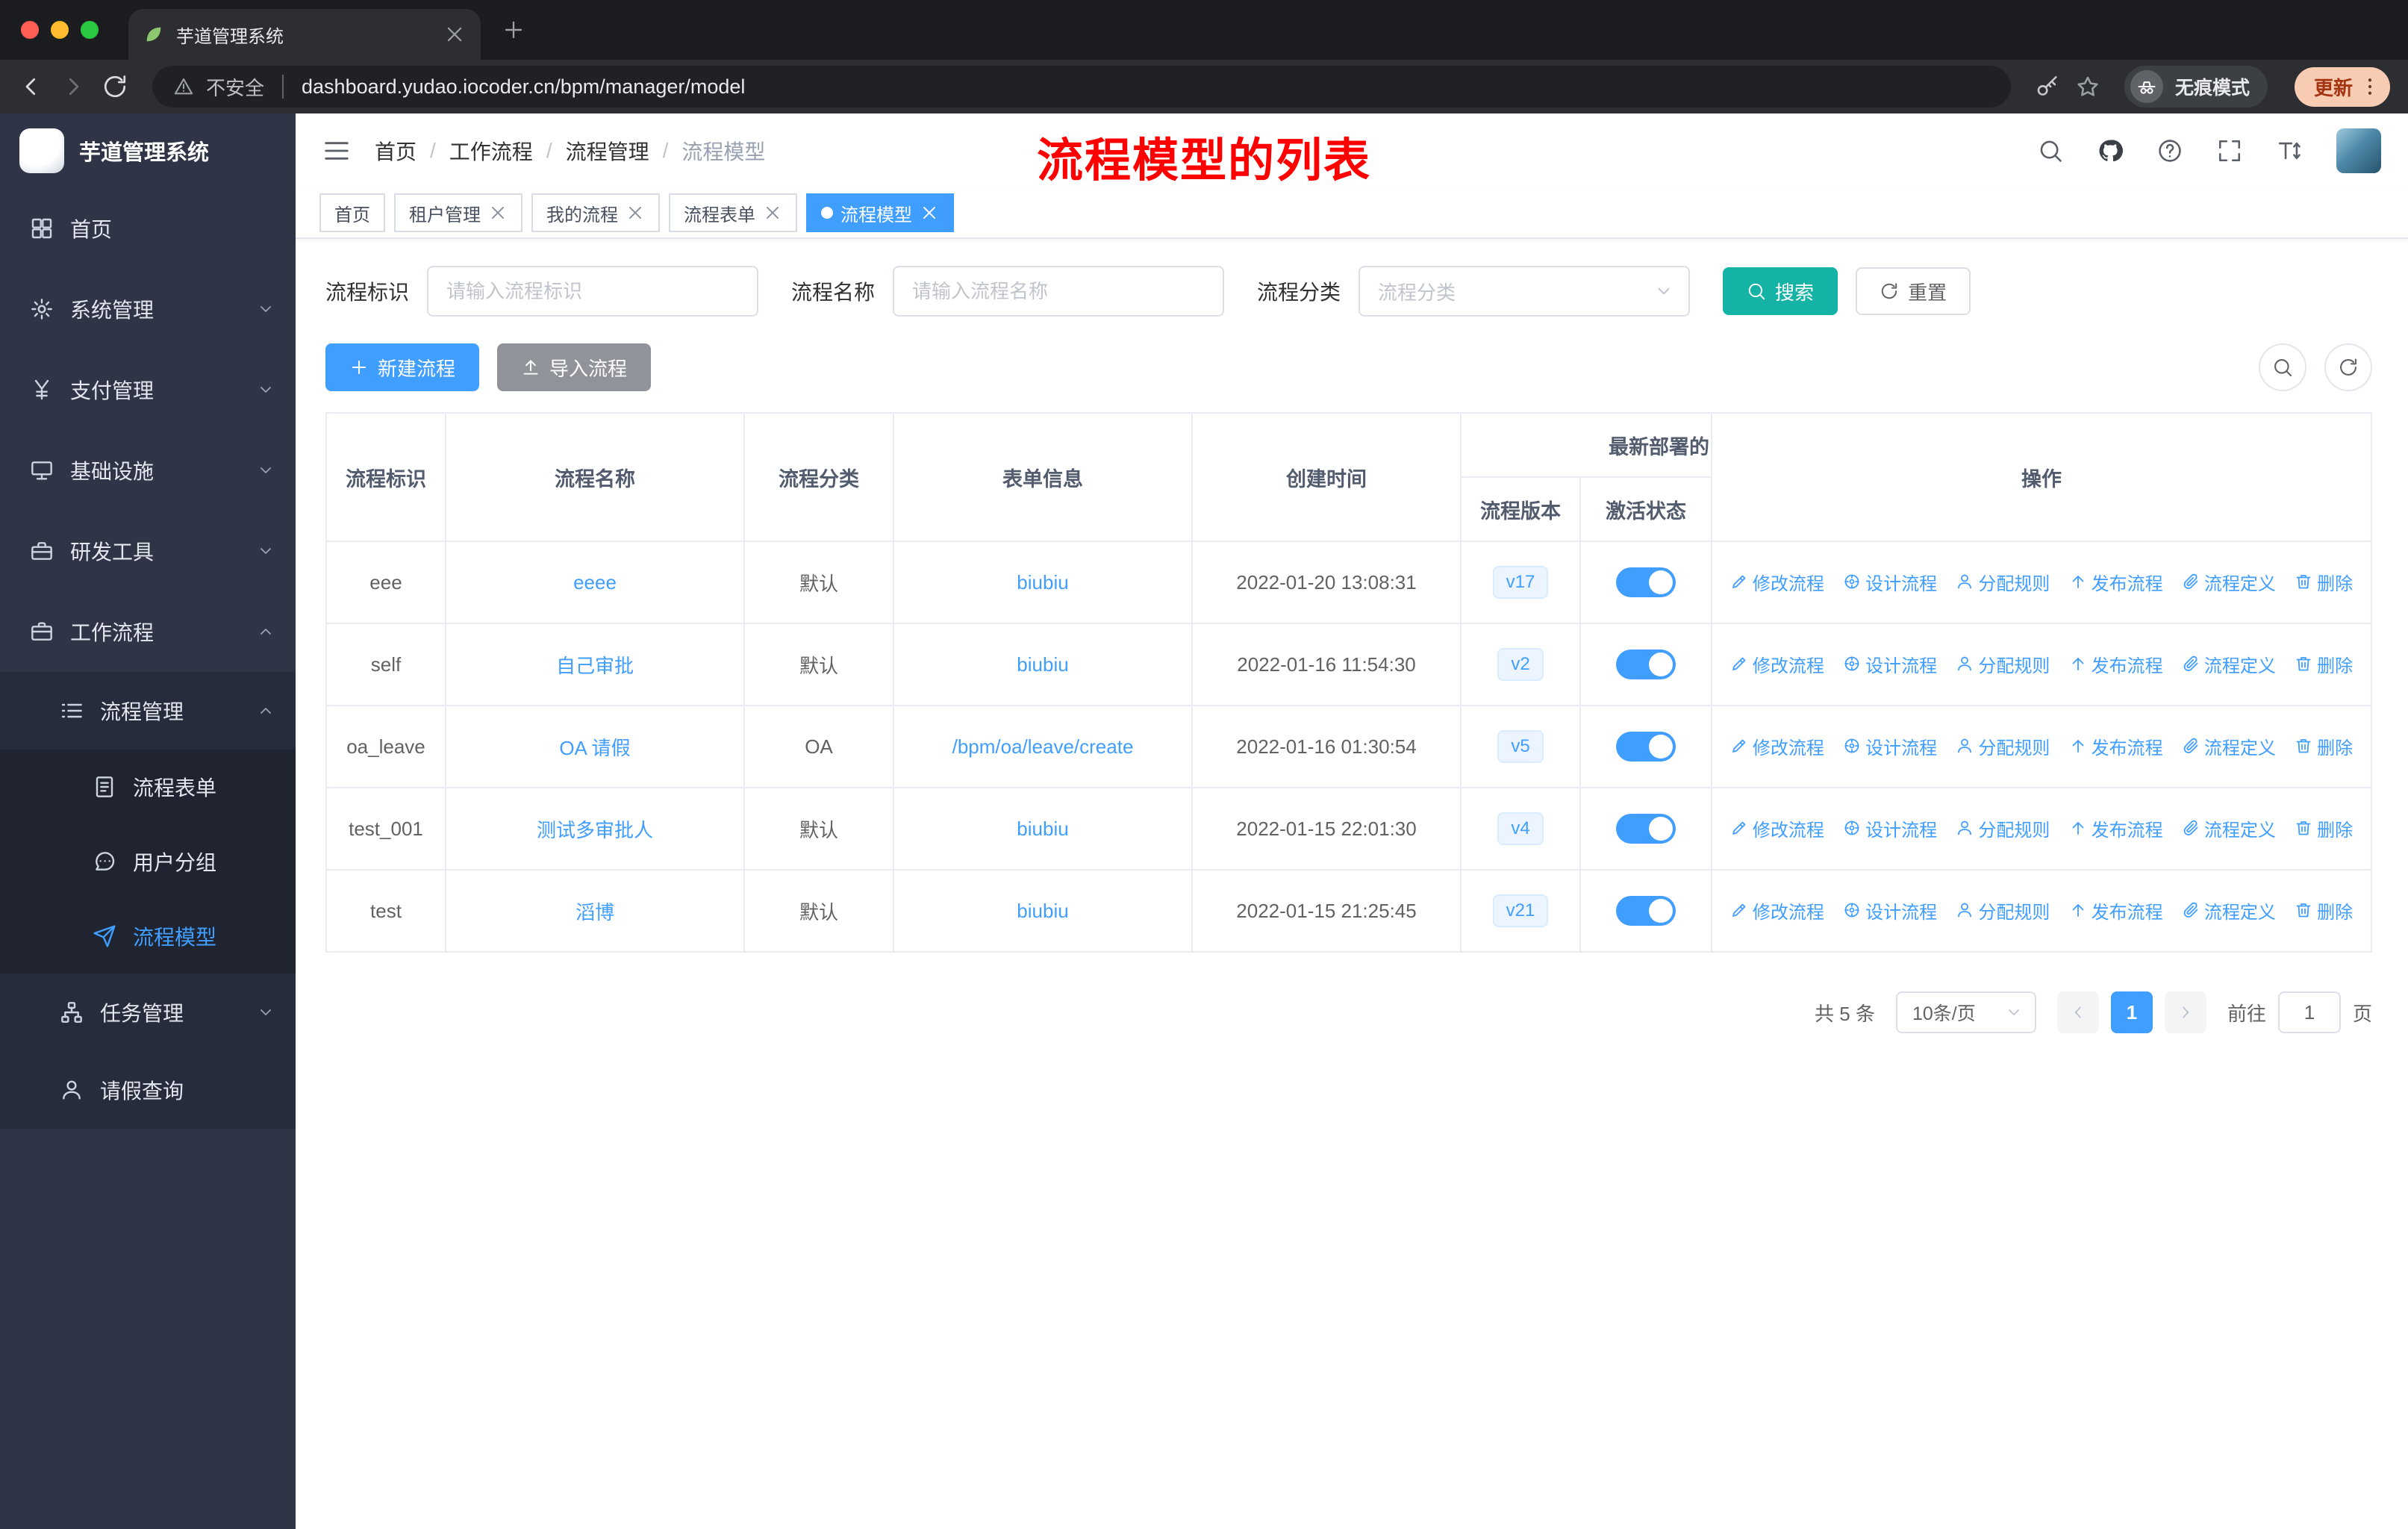 This screenshot has height=1529, width=2408. Describe the element at coordinates (396, 151) in the screenshot. I see `breadcrumb-home: 首页` at that location.